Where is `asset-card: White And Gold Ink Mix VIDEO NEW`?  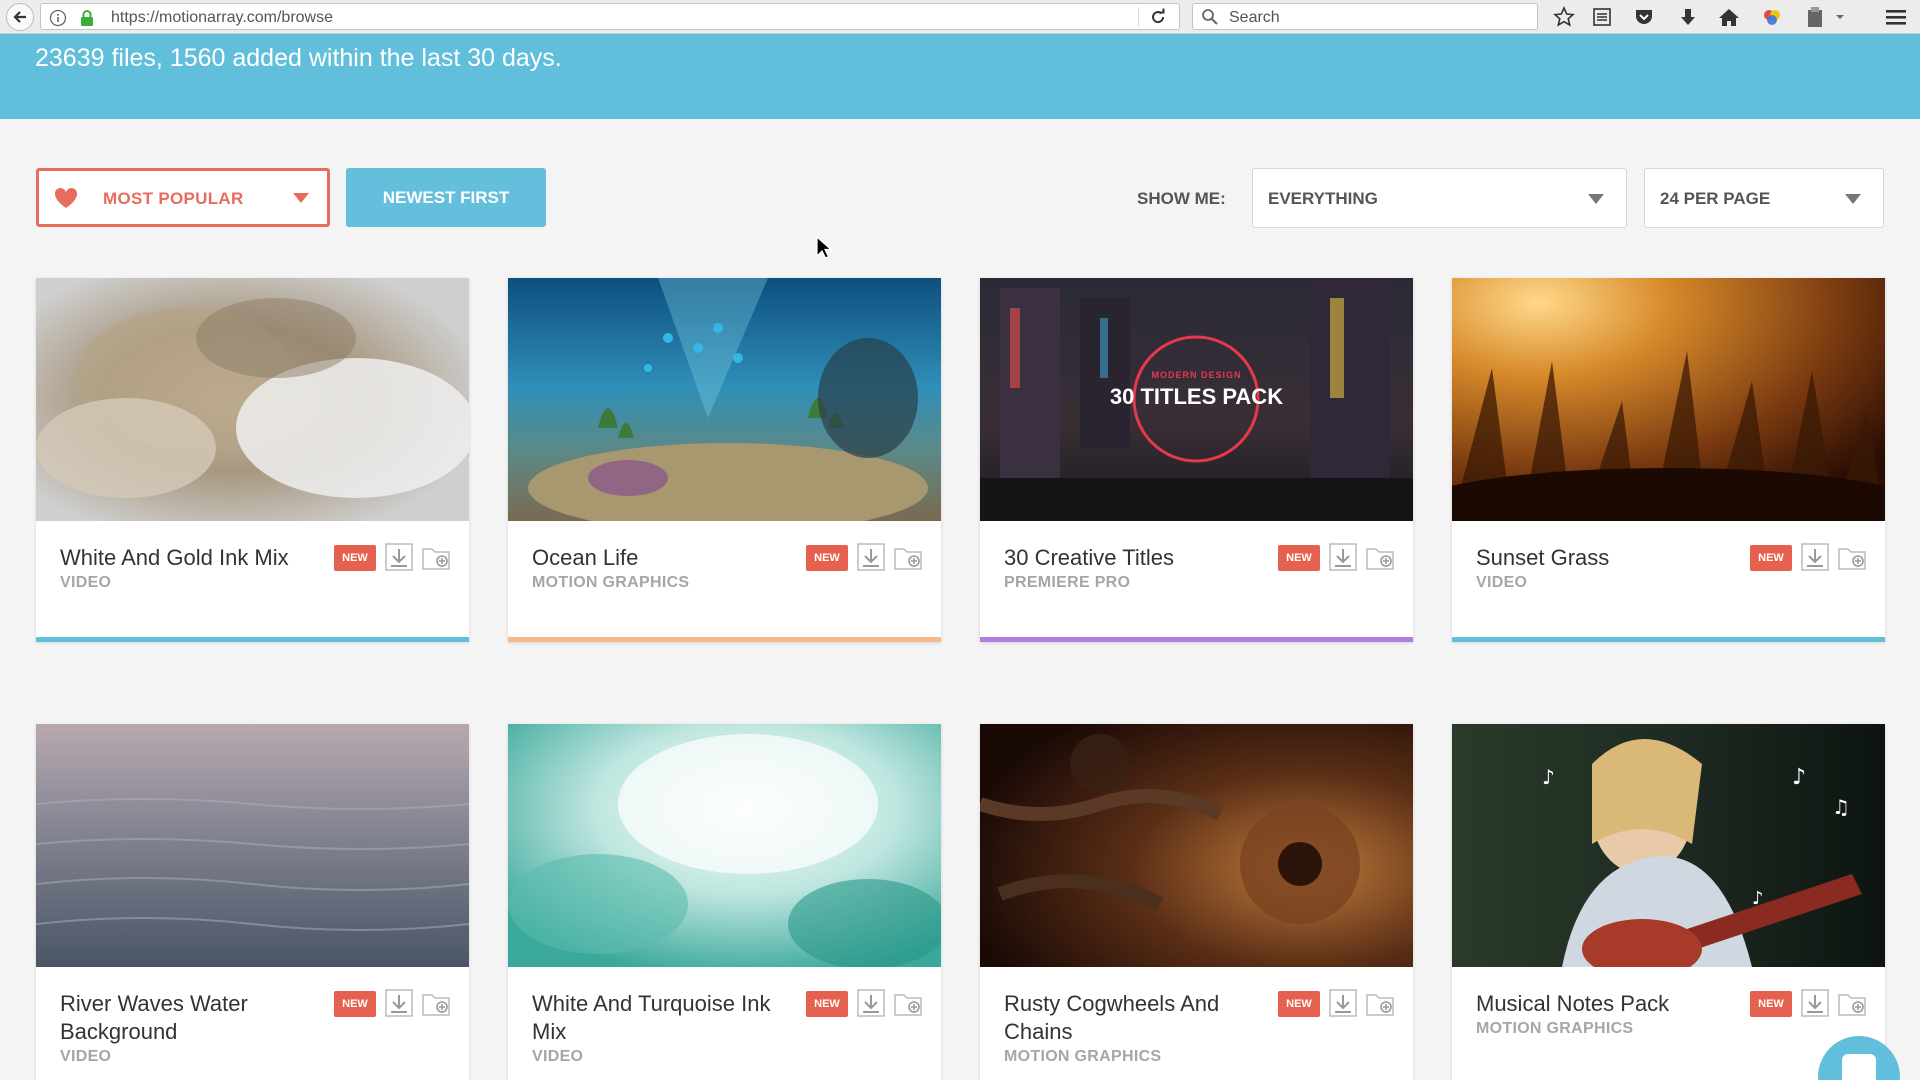 asset-card: White And Gold Ink Mix VIDEO NEW is located at coordinates (252, 460).